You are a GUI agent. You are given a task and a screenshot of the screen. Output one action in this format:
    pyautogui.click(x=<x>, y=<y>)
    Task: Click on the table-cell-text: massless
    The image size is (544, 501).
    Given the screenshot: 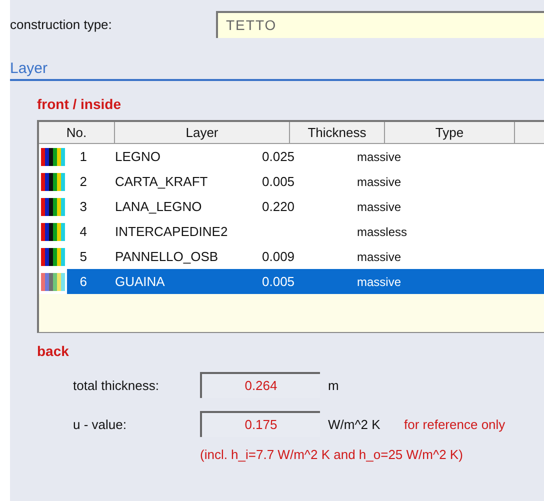 What is the action you would take?
    pyautogui.click(x=382, y=231)
    